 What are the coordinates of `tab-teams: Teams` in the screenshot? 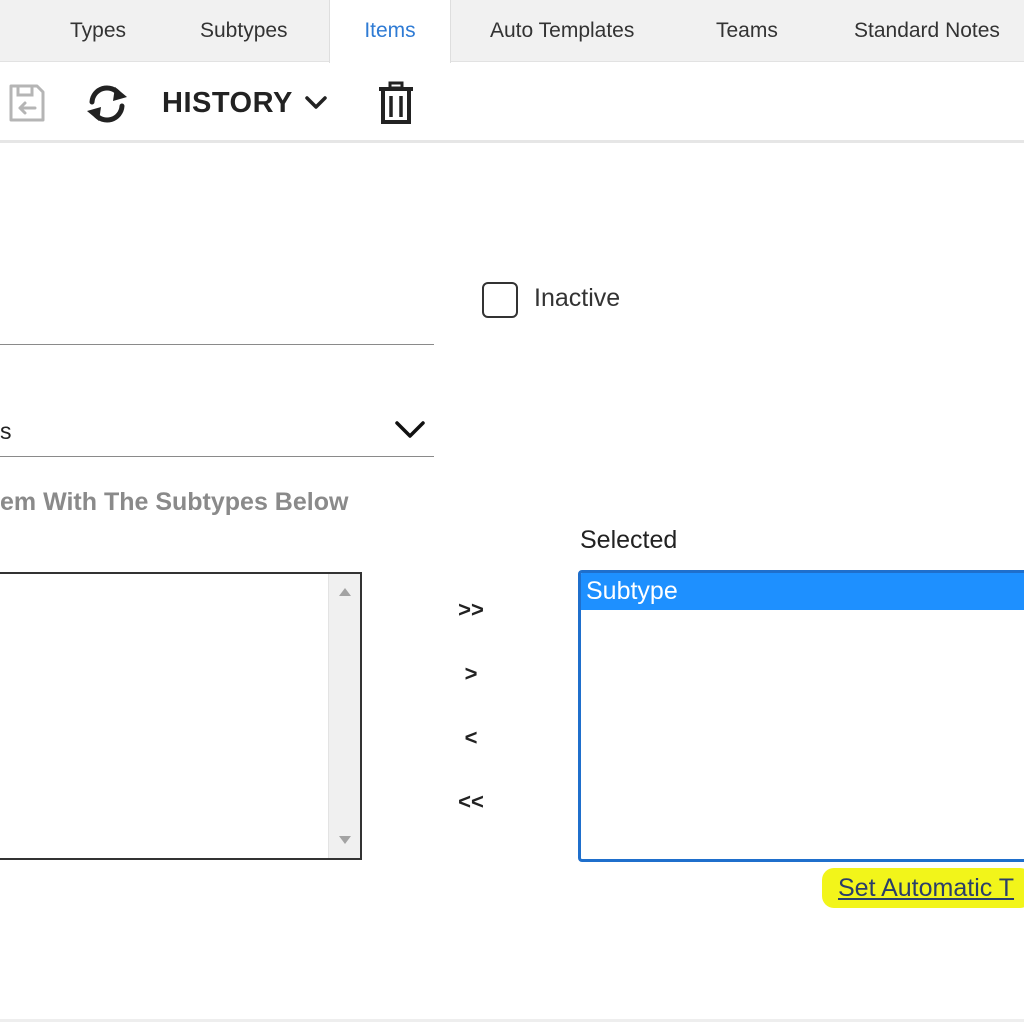 It's located at (747, 31).